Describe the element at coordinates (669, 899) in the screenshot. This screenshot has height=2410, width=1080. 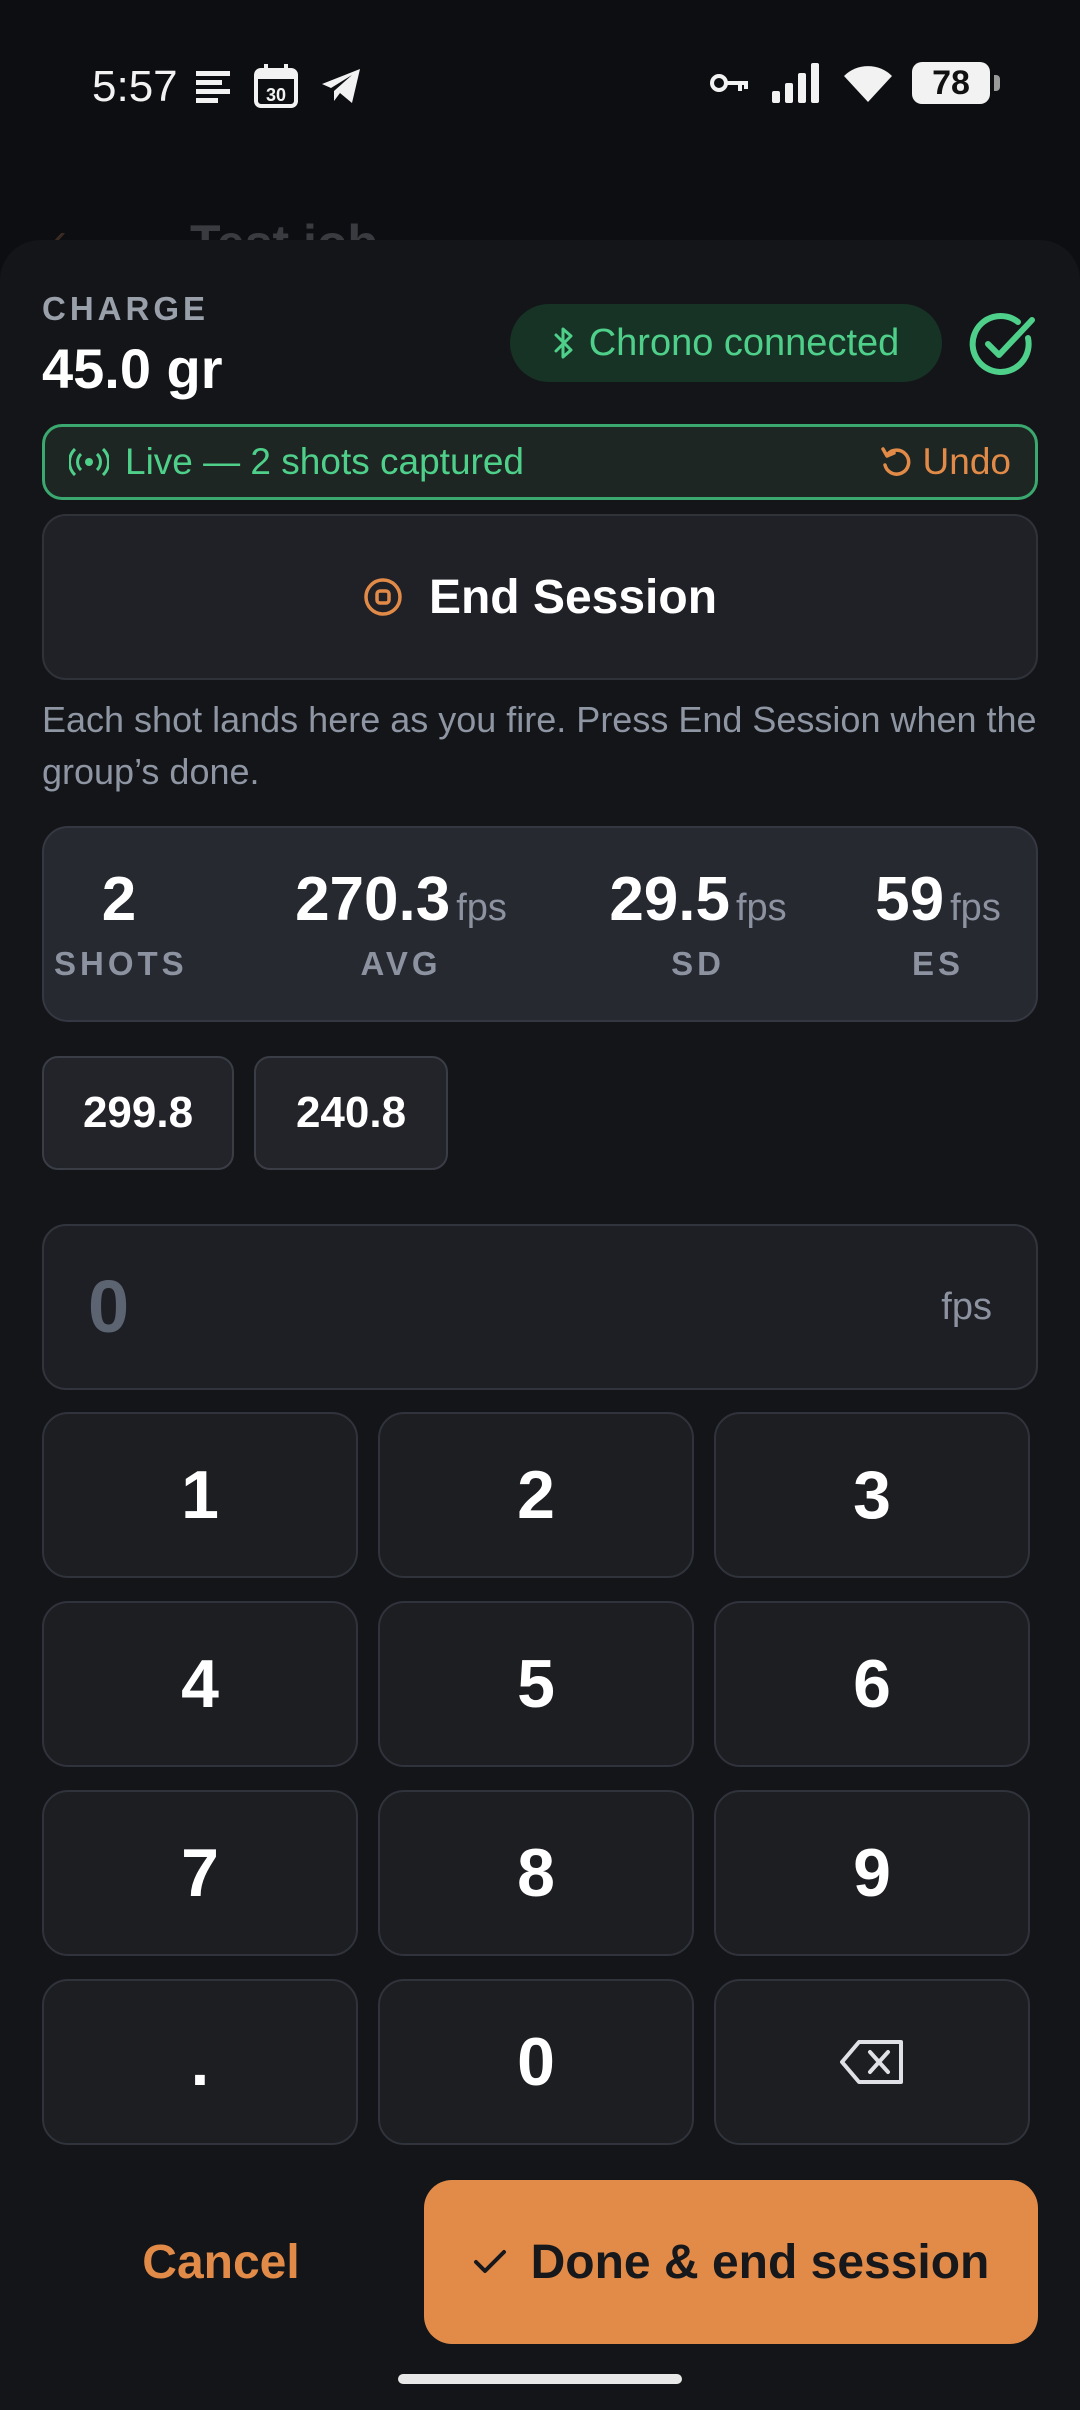
I see `stat-value: 29.5` at that location.